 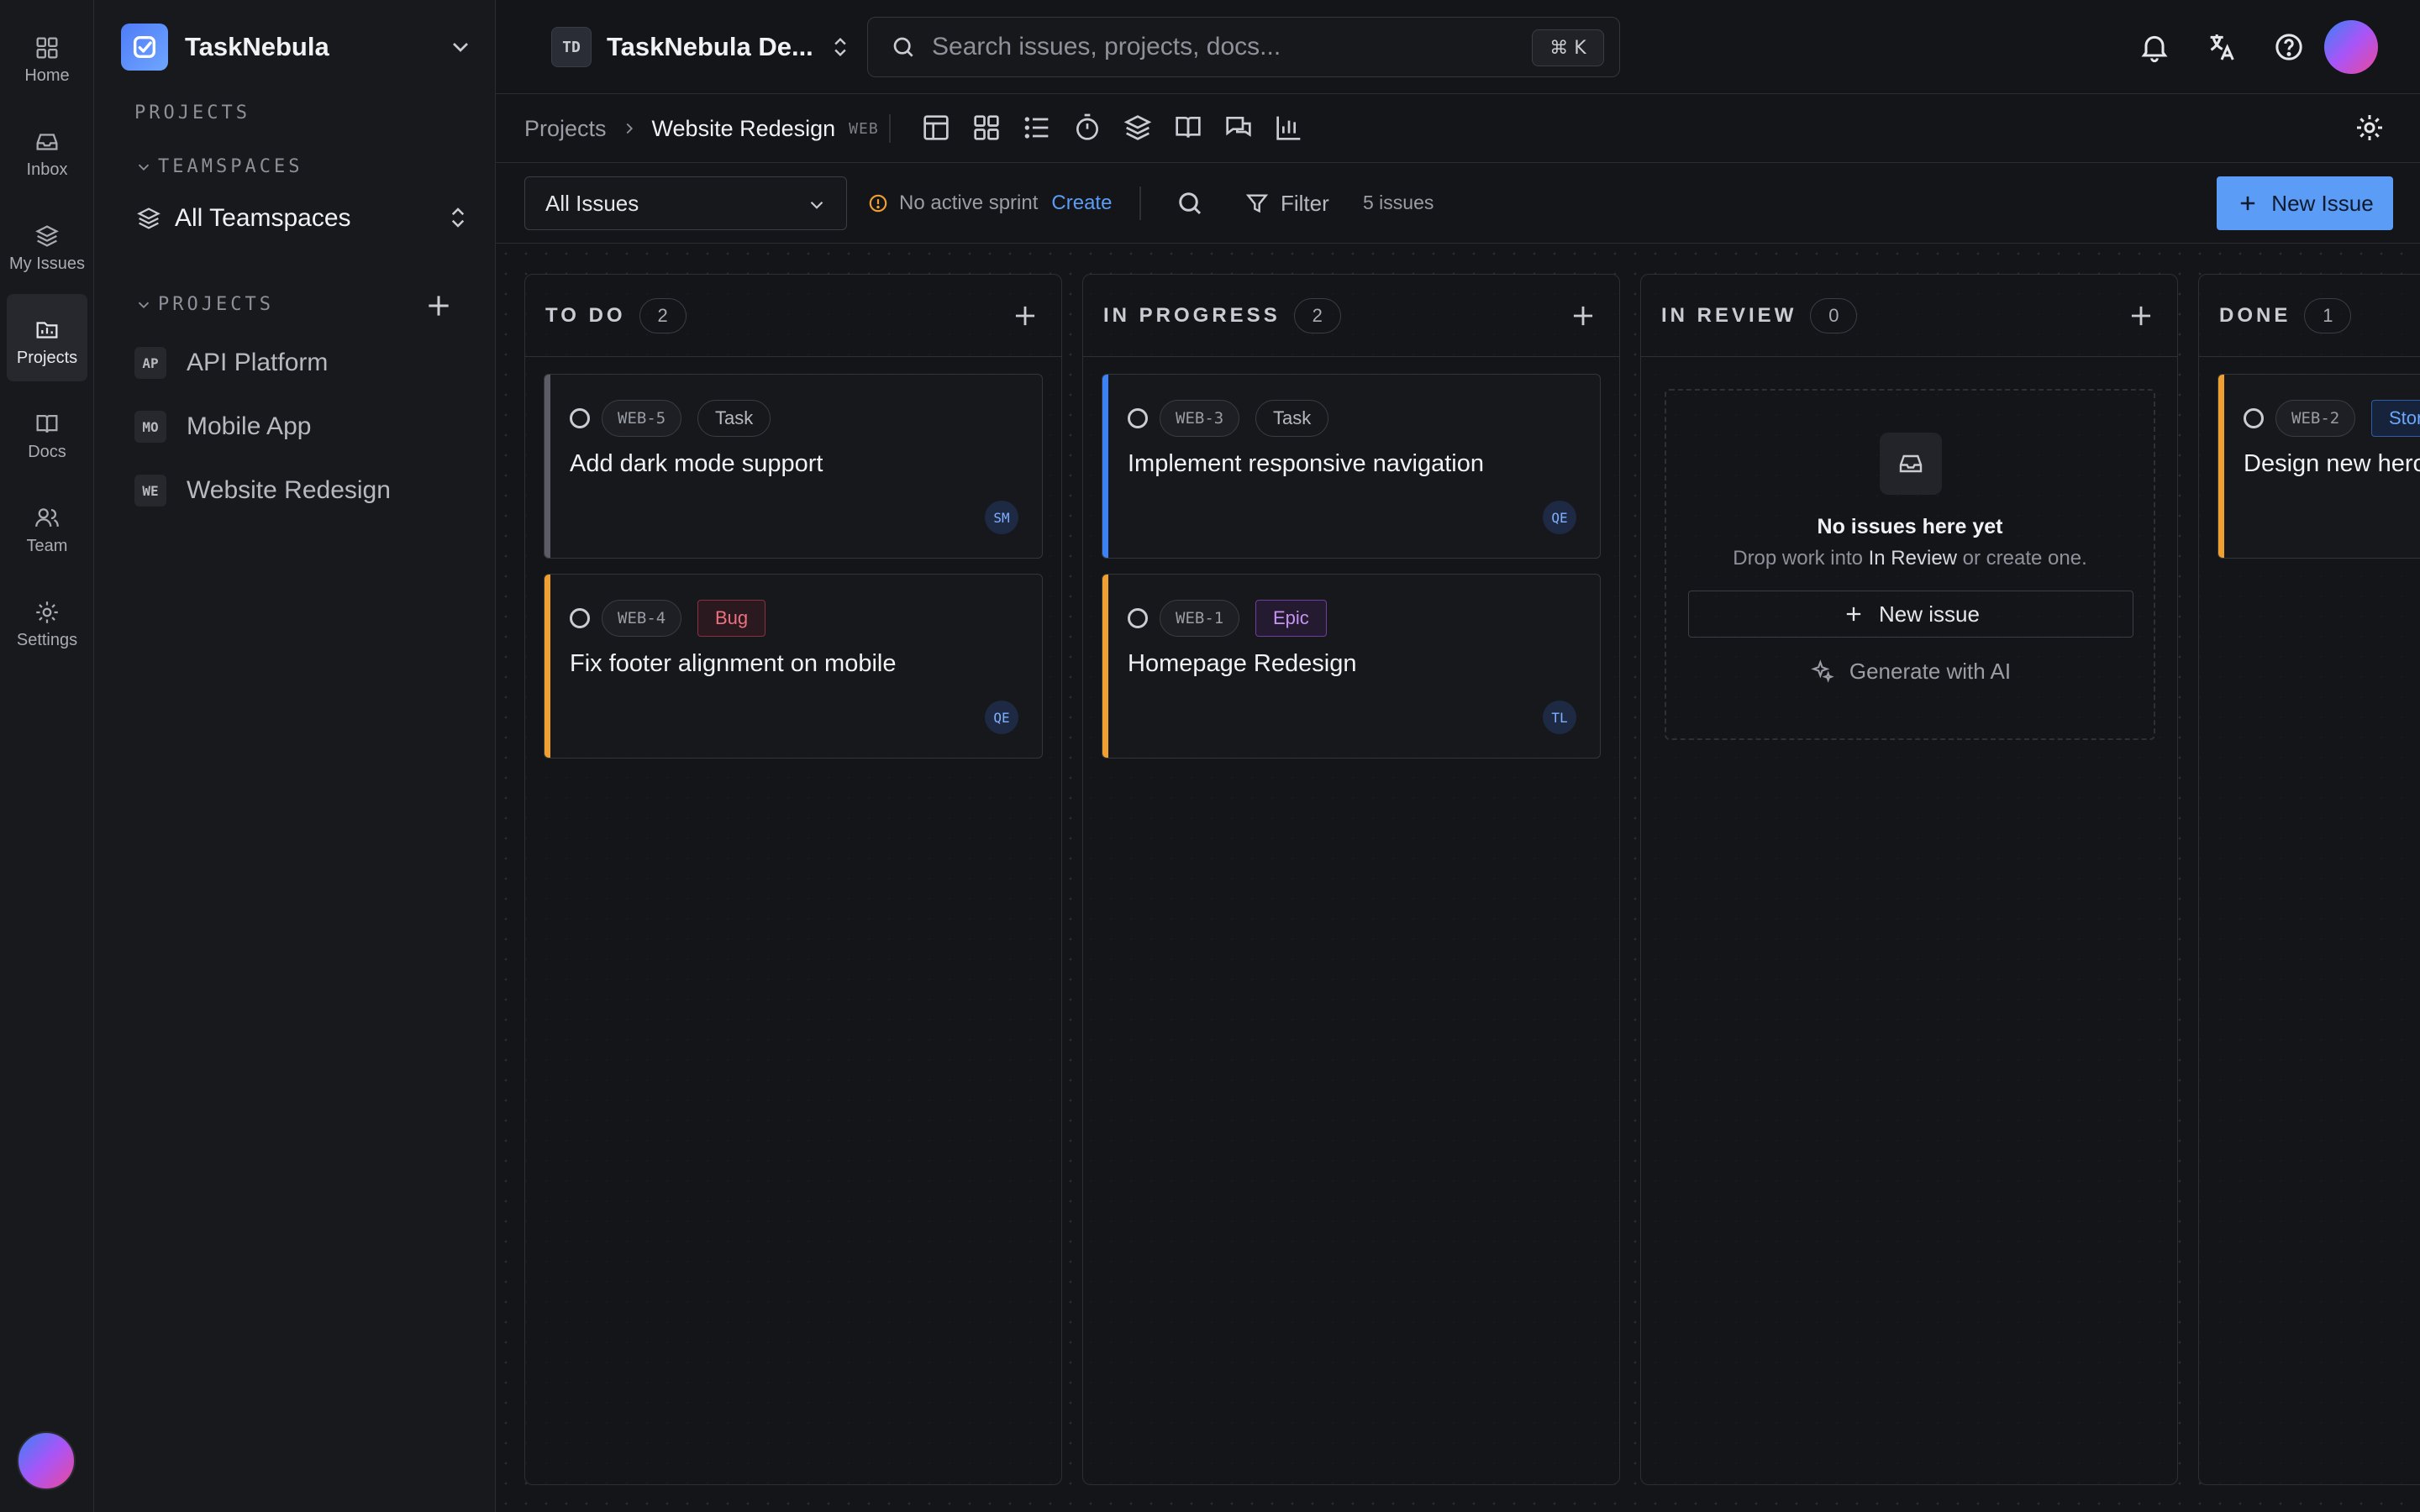 I want to click on rail-label: Settings, so click(x=47, y=640).